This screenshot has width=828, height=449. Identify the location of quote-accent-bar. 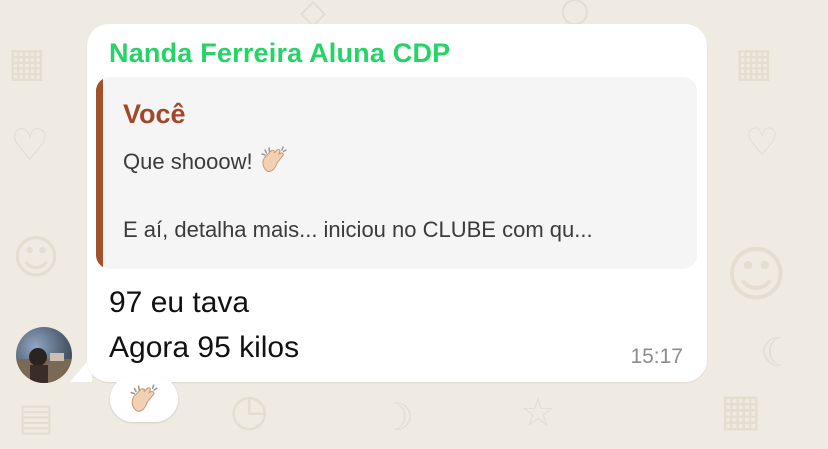
(99, 173).